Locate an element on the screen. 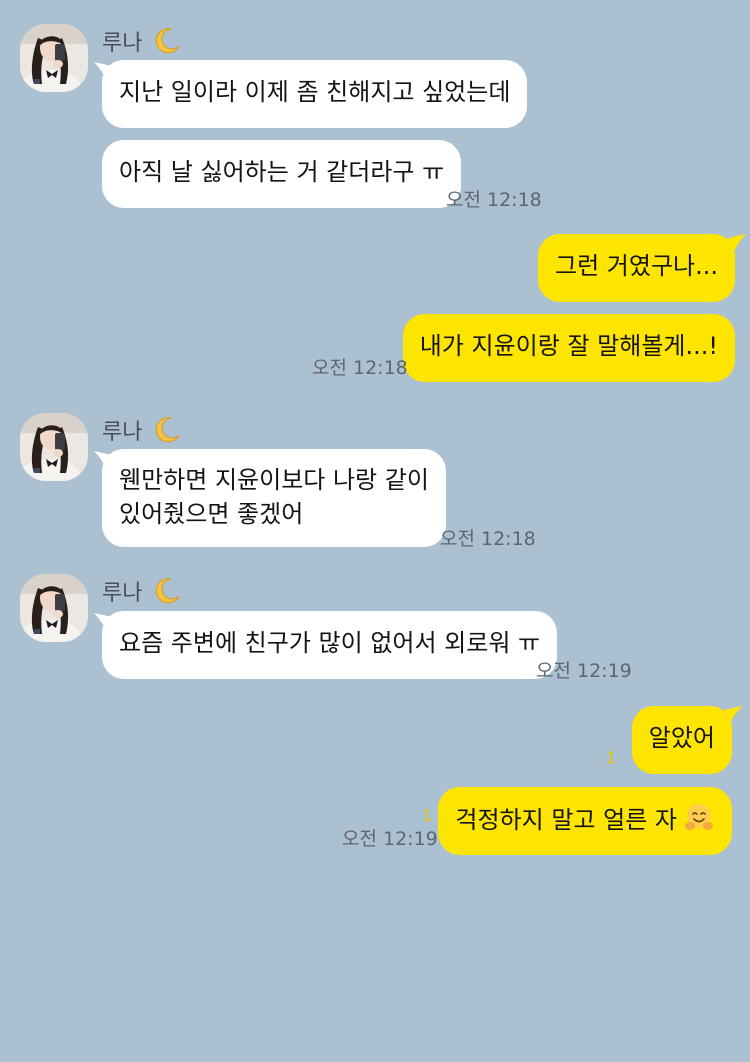  message-bubble: 내가 지윤이랑 잘 말해볼게...! is located at coordinates (568, 348).